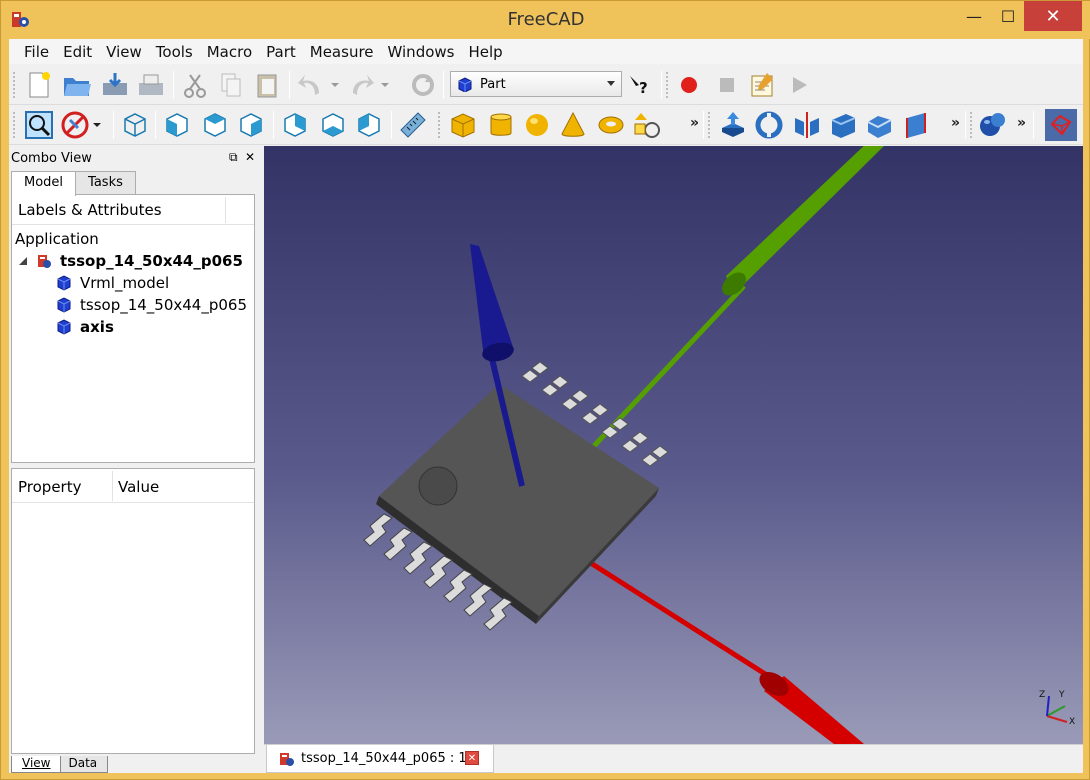 The image size is (1090, 780). Describe the element at coordinates (799, 85) in the screenshot. I see `macro-execute-icon` at that location.